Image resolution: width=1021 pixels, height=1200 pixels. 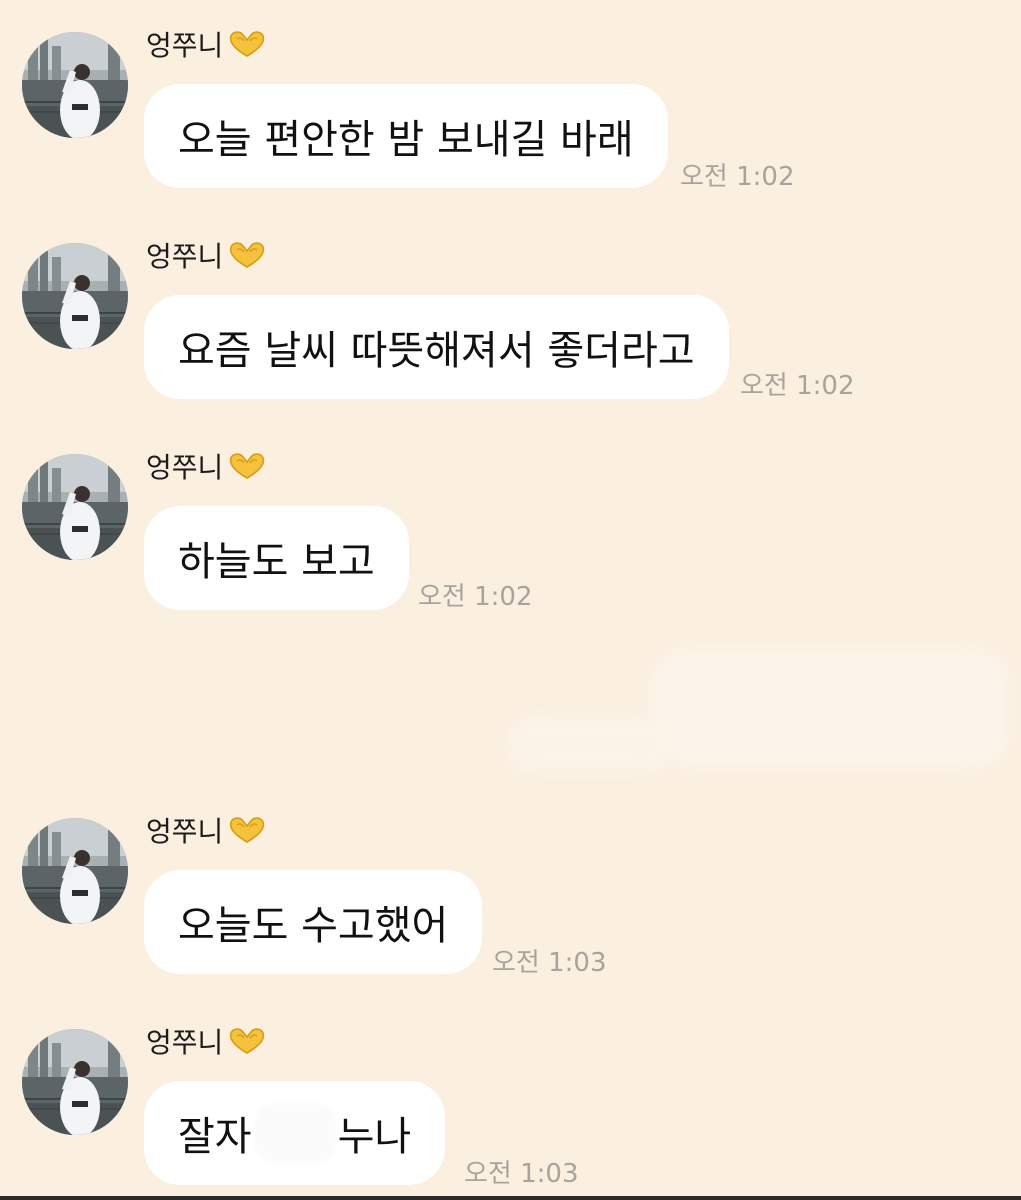 I want to click on blurred-redacted-message, so click(x=757, y=713).